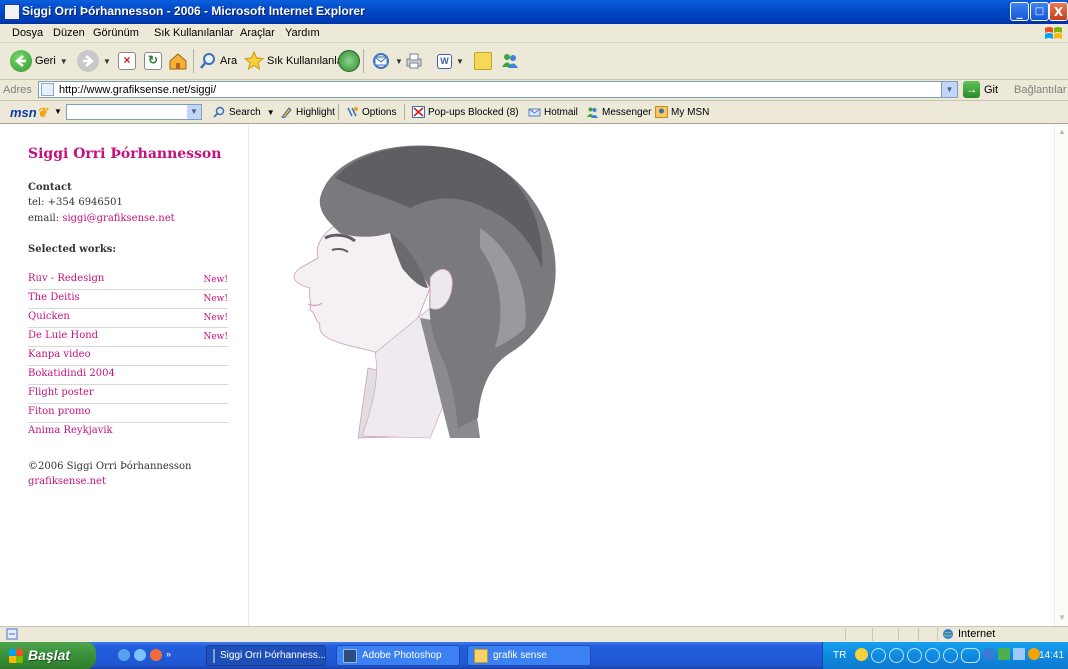  I want to click on links-toolbar: Bağlantılar, so click(1040, 90).